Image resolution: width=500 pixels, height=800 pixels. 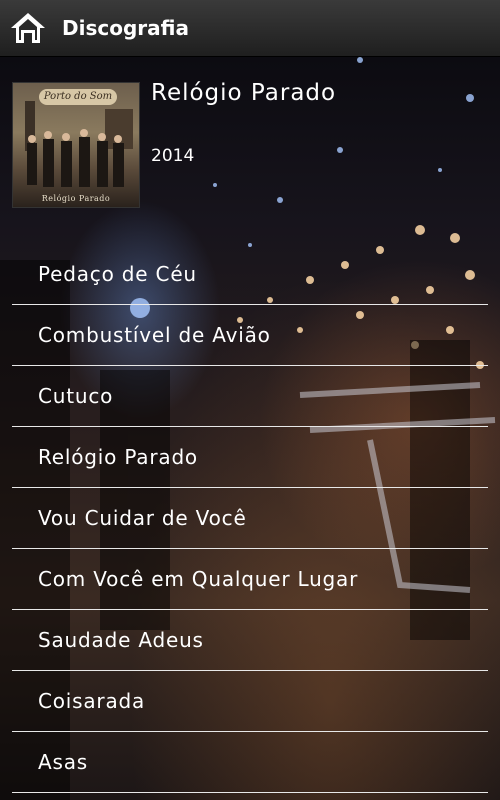 I want to click on album-cover: Porto do Som Relógio Parado, so click(x=76, y=145).